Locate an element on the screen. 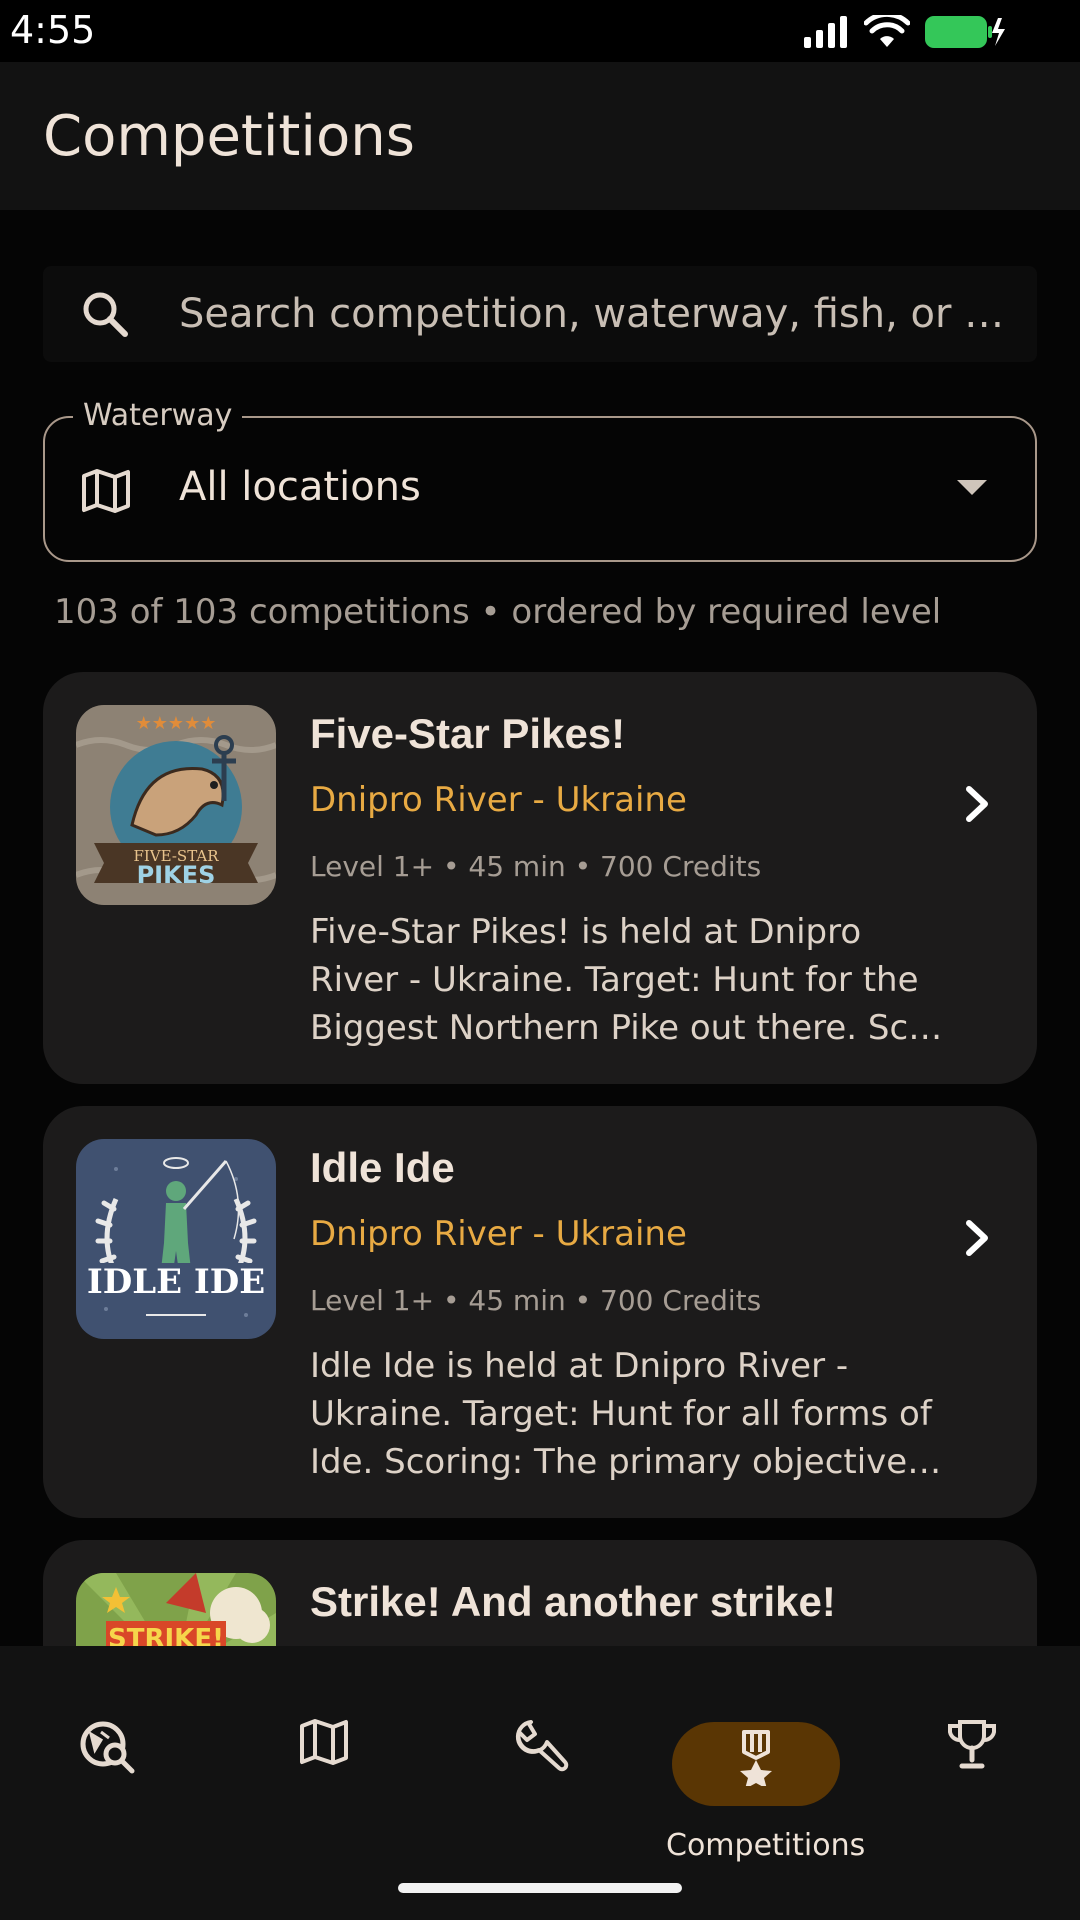  competition-card: STRIKE! Strike! And another strike! is located at coordinates (540, 1593).